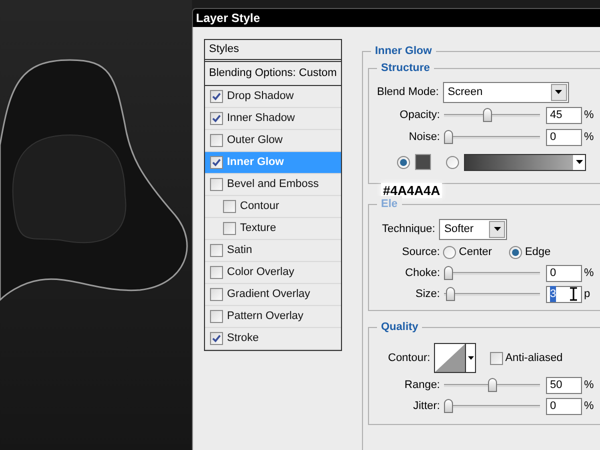 The image size is (600, 450). I want to click on slider-label: Opacity:, so click(419, 115).